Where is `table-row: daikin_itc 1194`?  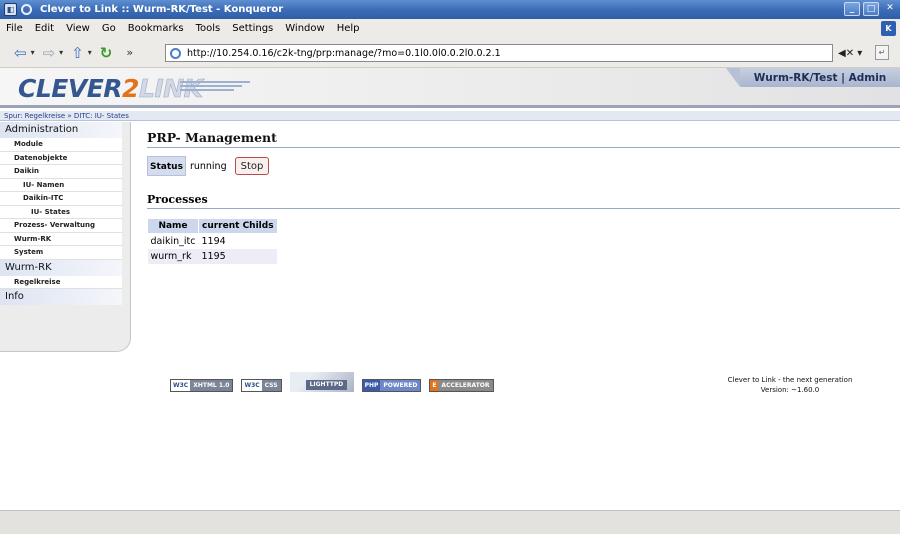 table-row: daikin_itc 1194 is located at coordinates (212, 241).